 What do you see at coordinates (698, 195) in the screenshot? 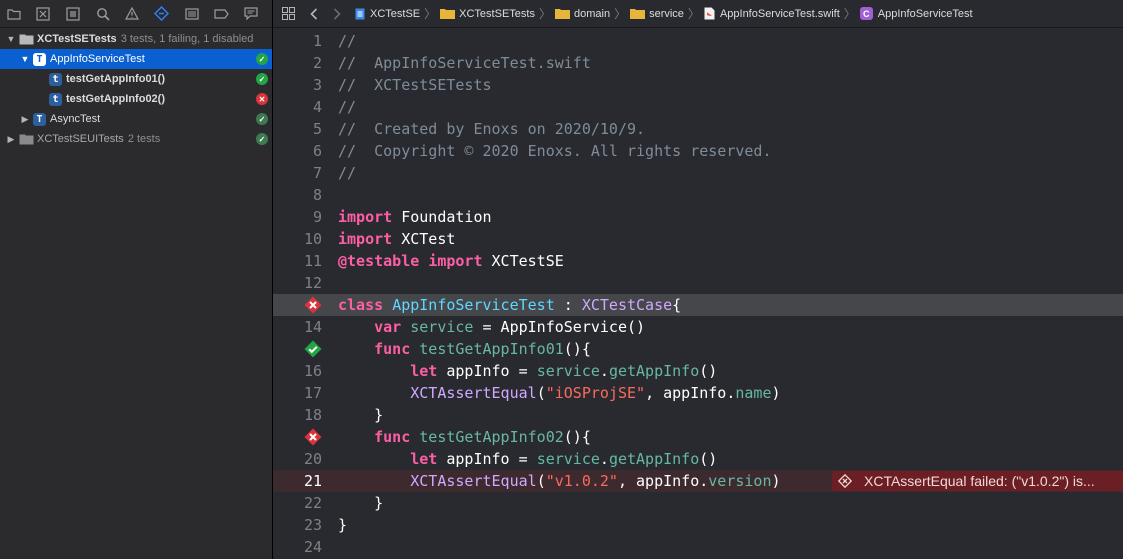
I see `code-line: 8` at bounding box center [698, 195].